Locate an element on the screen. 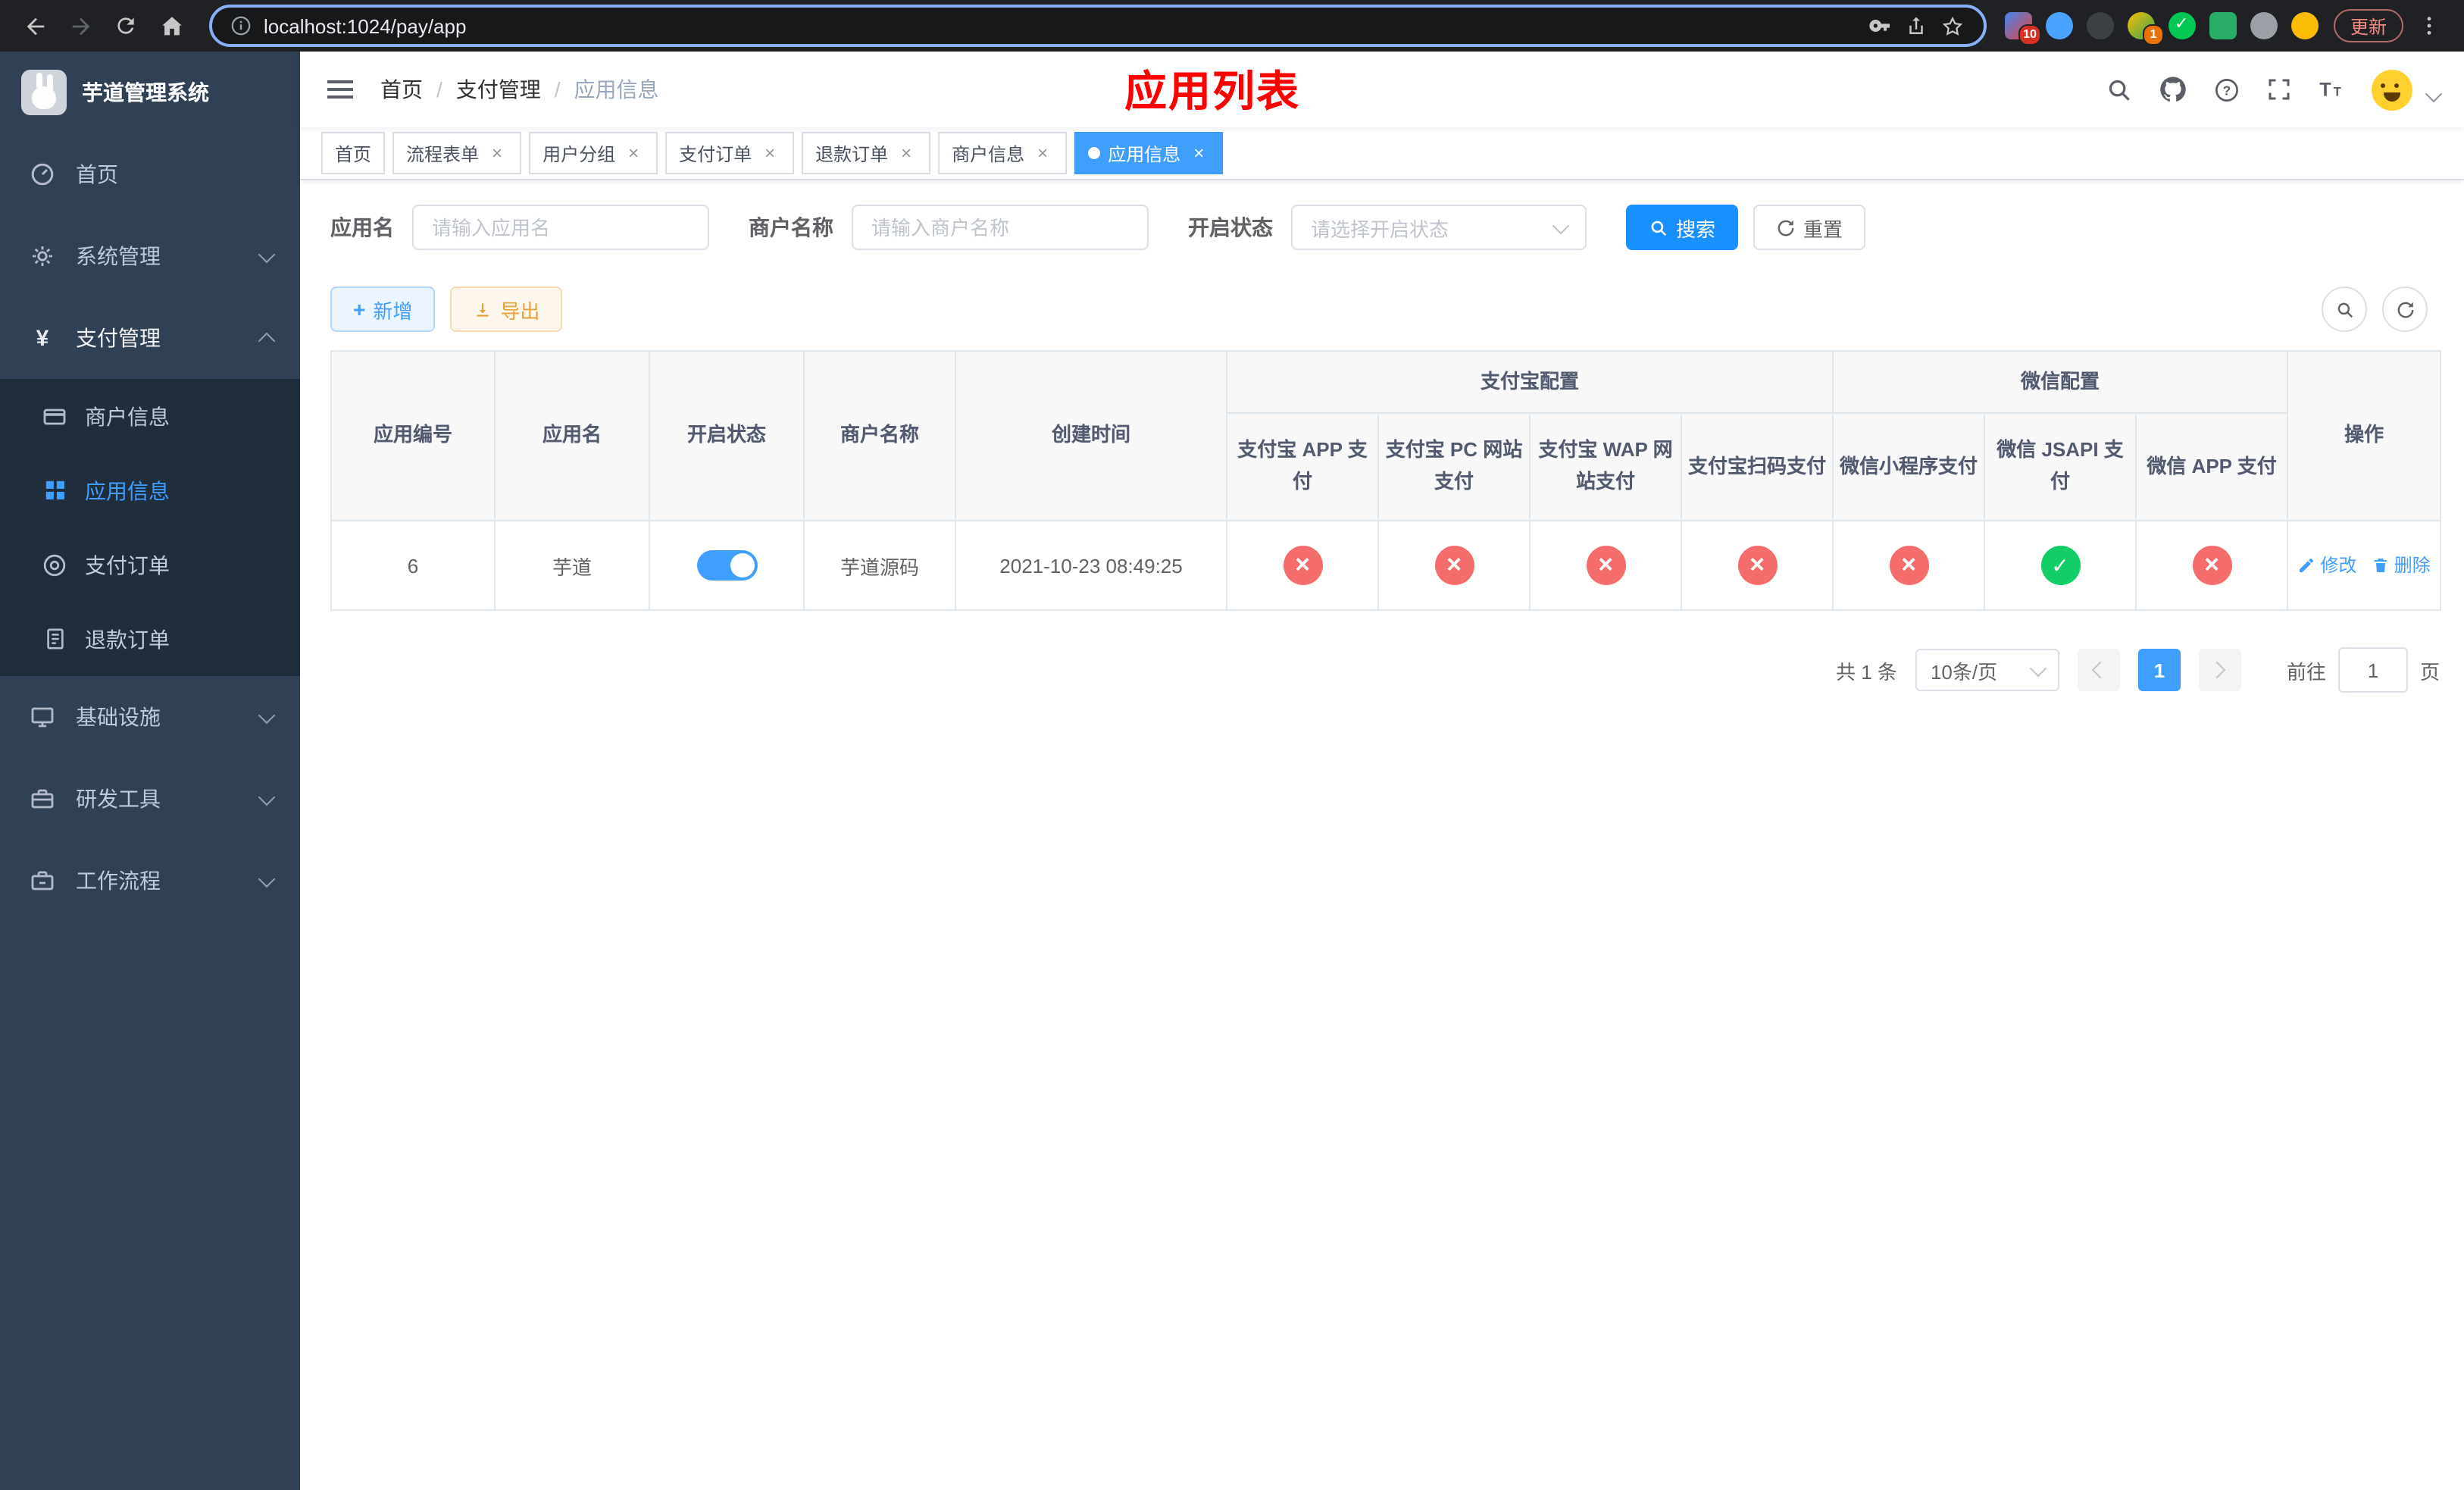 The width and height of the screenshot is (2464, 1490). sidebar-item-home: 首页 is located at coordinates (150, 174).